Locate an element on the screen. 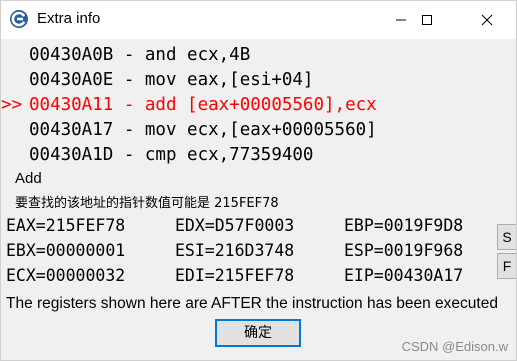 The image size is (517, 361). register-edi: EDI=215FEF78 is located at coordinates (235, 275).